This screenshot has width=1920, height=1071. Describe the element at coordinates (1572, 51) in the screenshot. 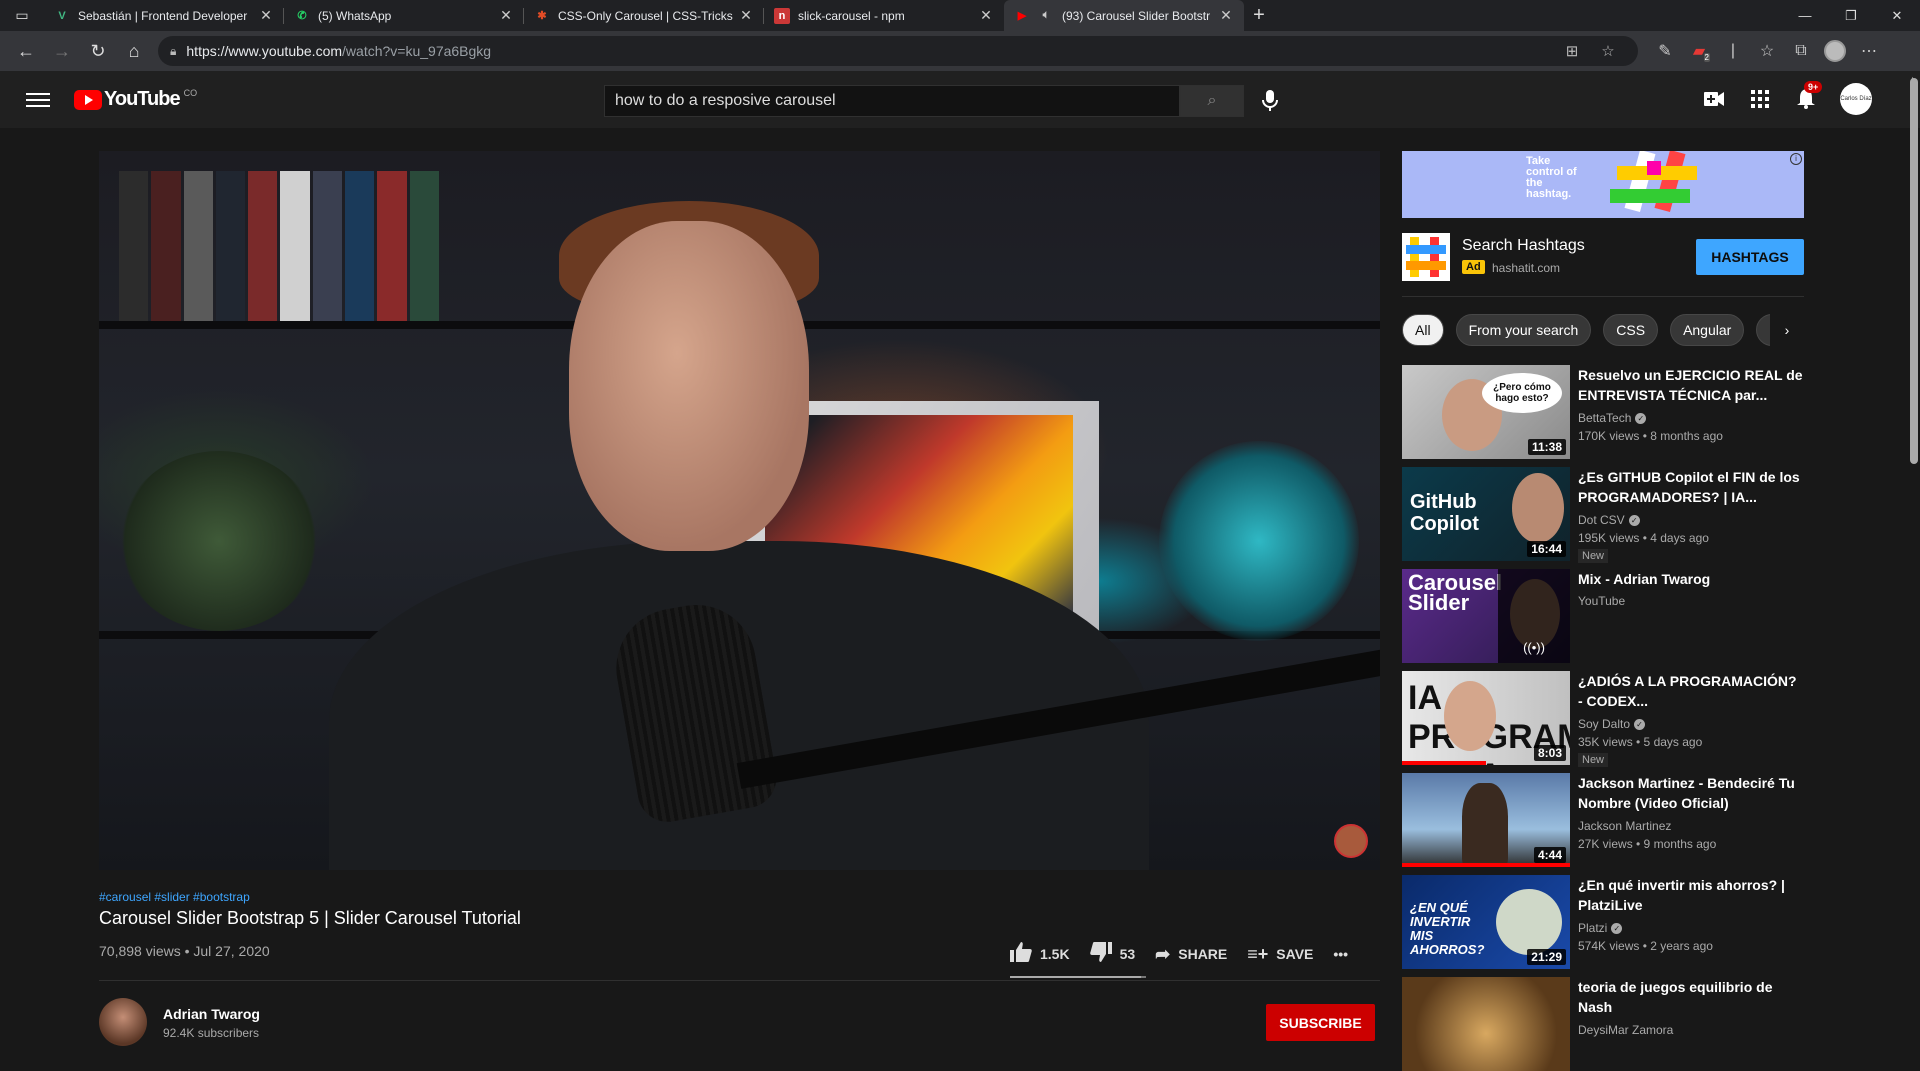

I see `apps-grid-icon: ⊞` at that location.